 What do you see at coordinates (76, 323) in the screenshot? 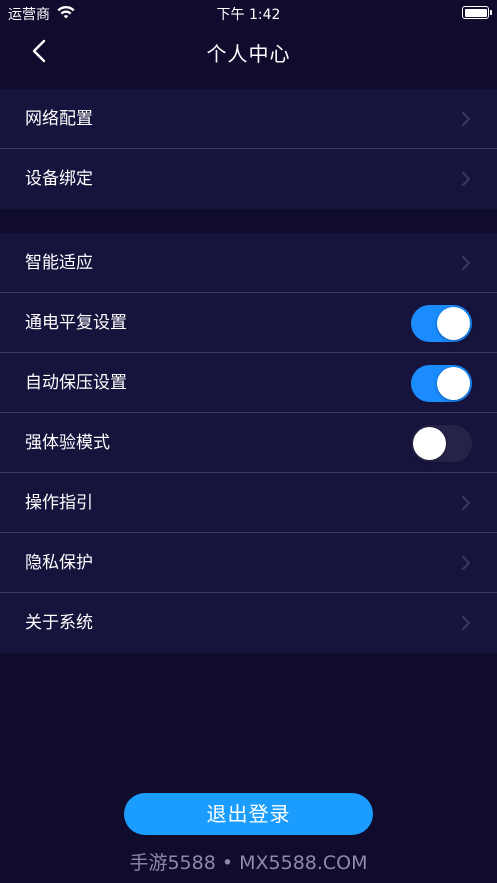
I see `row-label: 通电平复设置` at bounding box center [76, 323].